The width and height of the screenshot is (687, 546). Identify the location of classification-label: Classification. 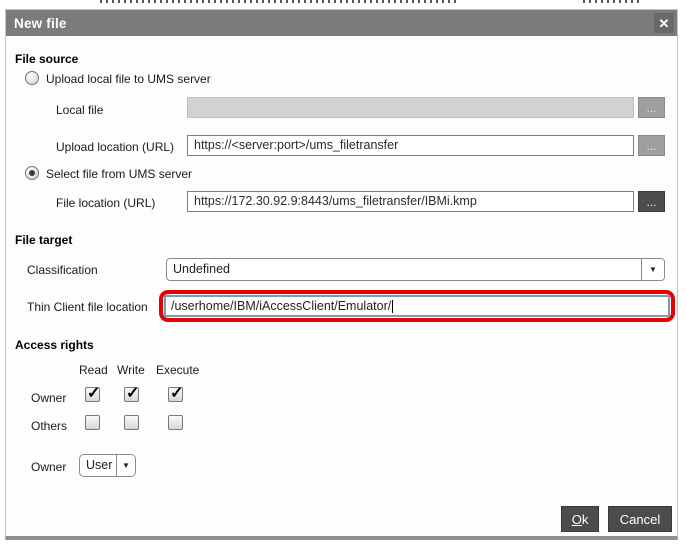
(62, 270).